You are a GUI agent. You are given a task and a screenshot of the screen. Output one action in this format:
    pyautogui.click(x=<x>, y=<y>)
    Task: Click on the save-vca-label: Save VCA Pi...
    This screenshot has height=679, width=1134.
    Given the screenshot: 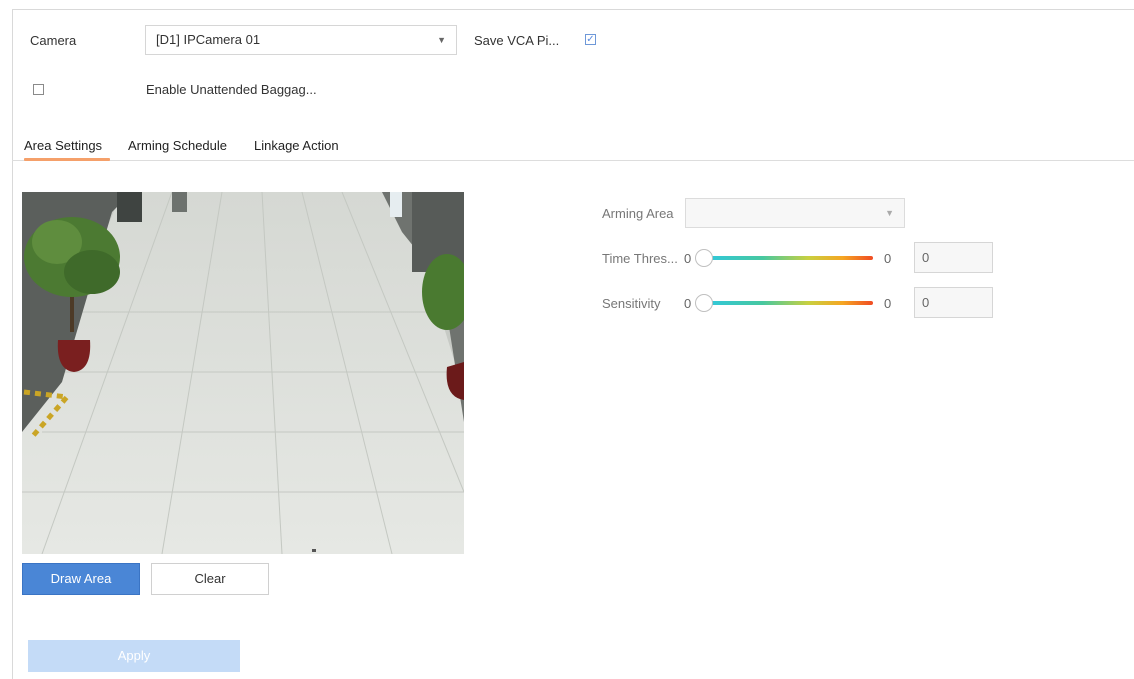 What is the action you would take?
    pyautogui.click(x=517, y=40)
    